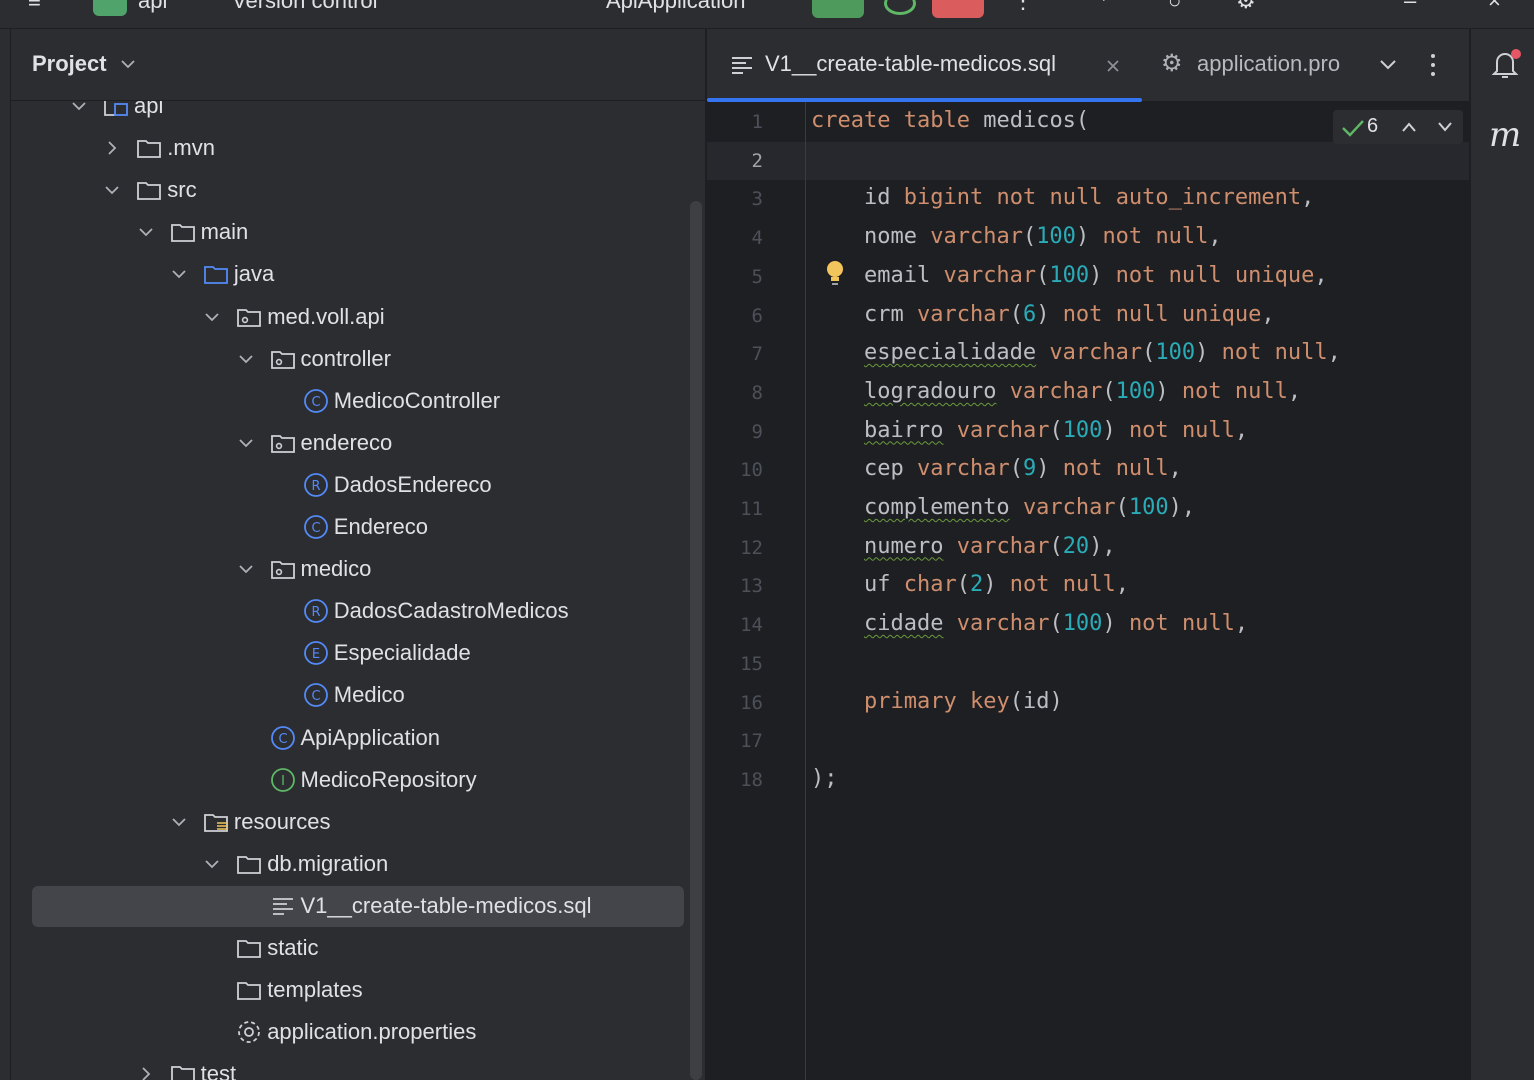 The image size is (1534, 1080). Describe the element at coordinates (110, 8) in the screenshot. I see `project-badge` at that location.